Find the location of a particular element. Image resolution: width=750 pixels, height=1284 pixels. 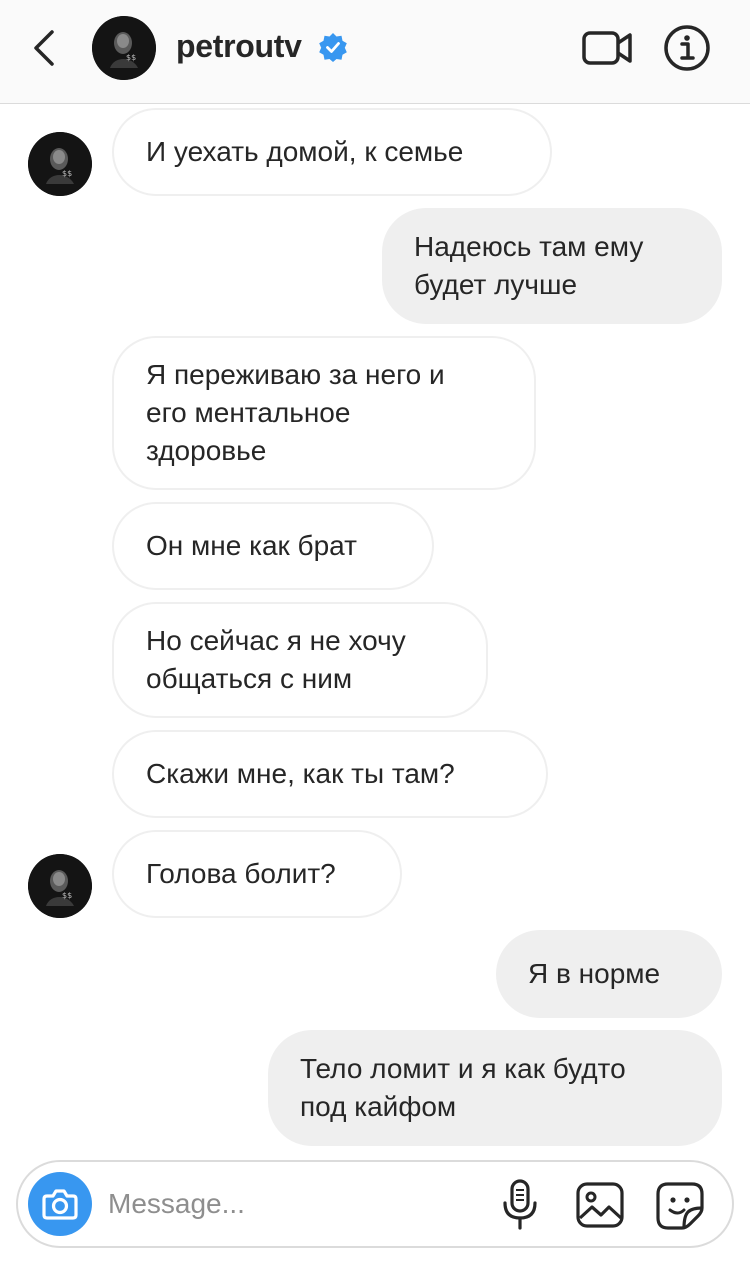

microphone-icon is located at coordinates (520, 1204).